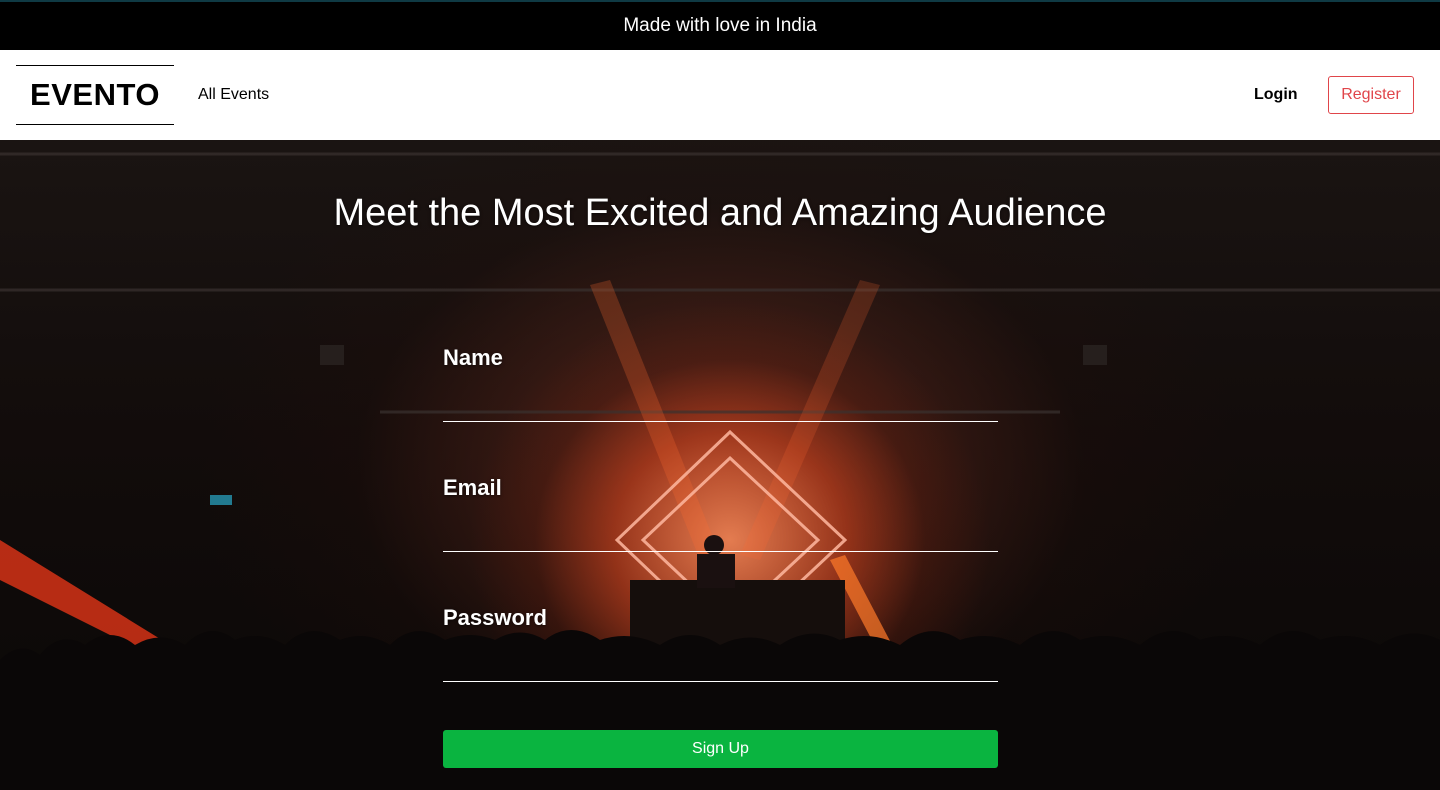 Image resolution: width=1440 pixels, height=790 pixels. What do you see at coordinates (720, 405) in the screenshot?
I see `name-input` at bounding box center [720, 405].